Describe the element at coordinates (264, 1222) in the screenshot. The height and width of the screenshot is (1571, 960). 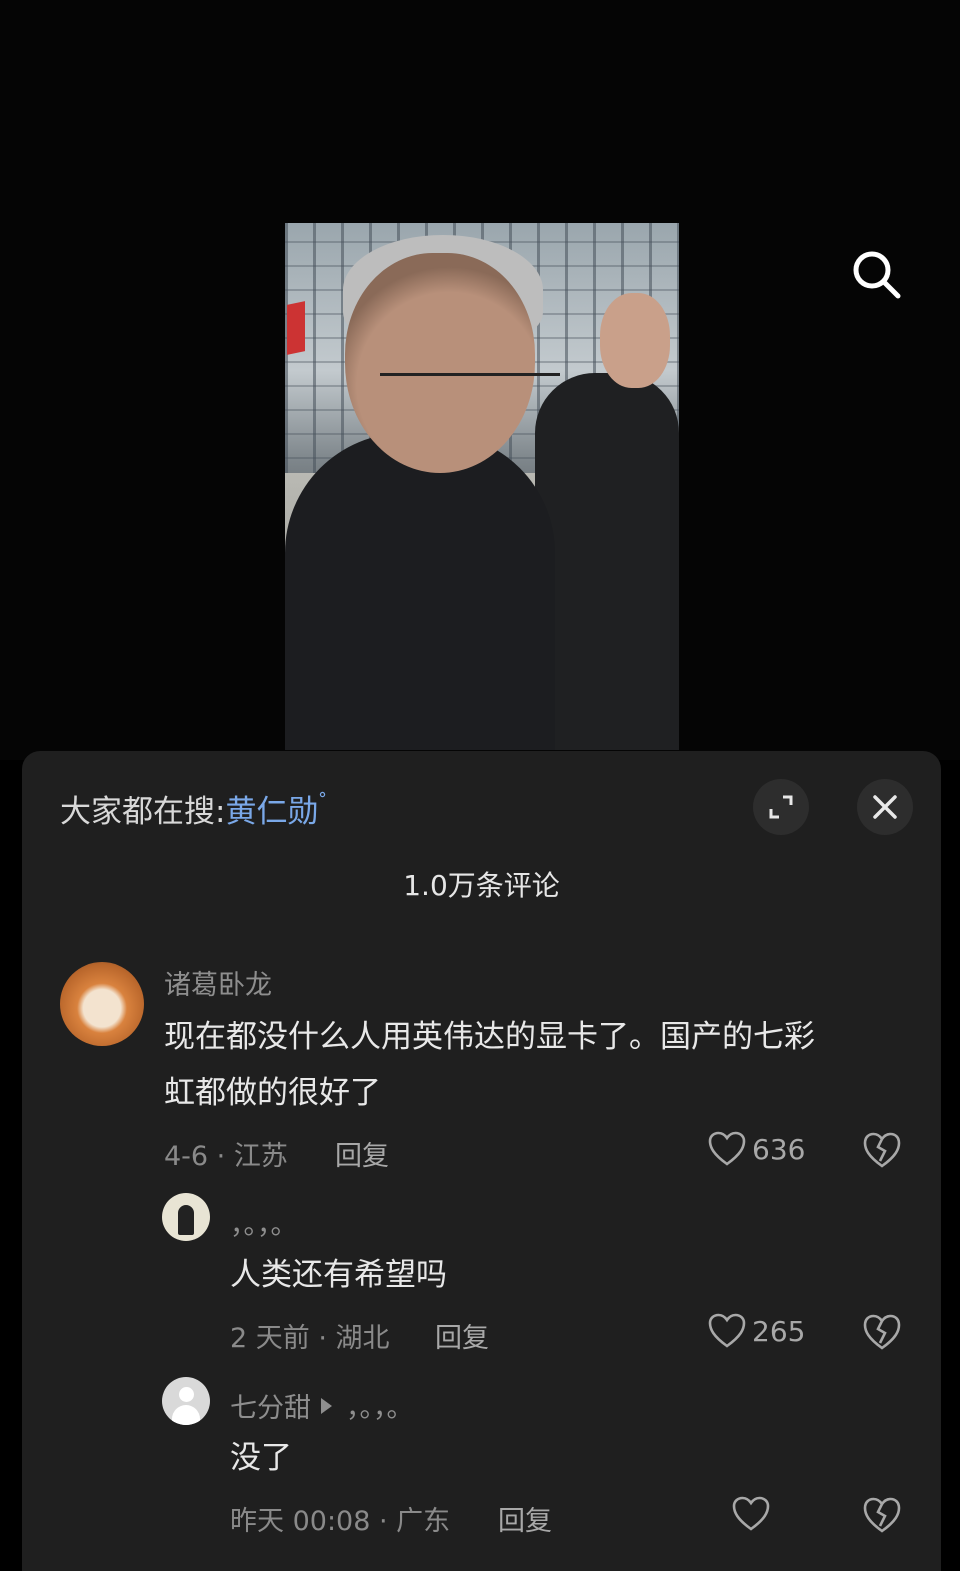
I see `comment-username: ，。，。` at that location.